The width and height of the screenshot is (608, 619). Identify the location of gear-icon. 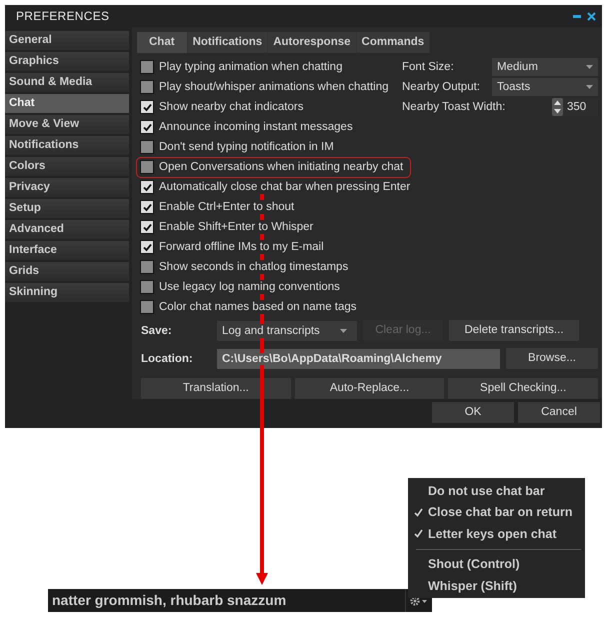
(419, 601).